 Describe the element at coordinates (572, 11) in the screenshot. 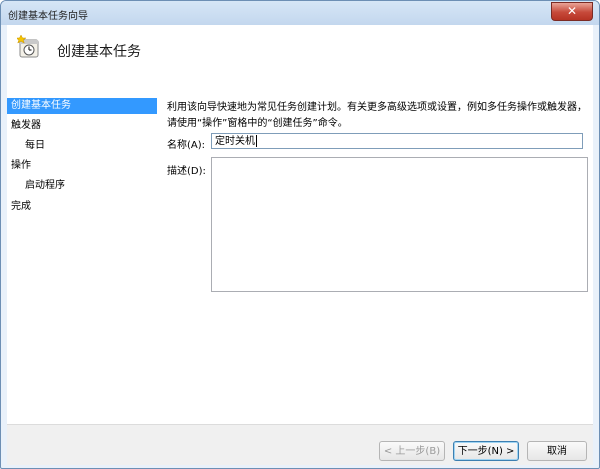

I see `close-button: ✕` at that location.